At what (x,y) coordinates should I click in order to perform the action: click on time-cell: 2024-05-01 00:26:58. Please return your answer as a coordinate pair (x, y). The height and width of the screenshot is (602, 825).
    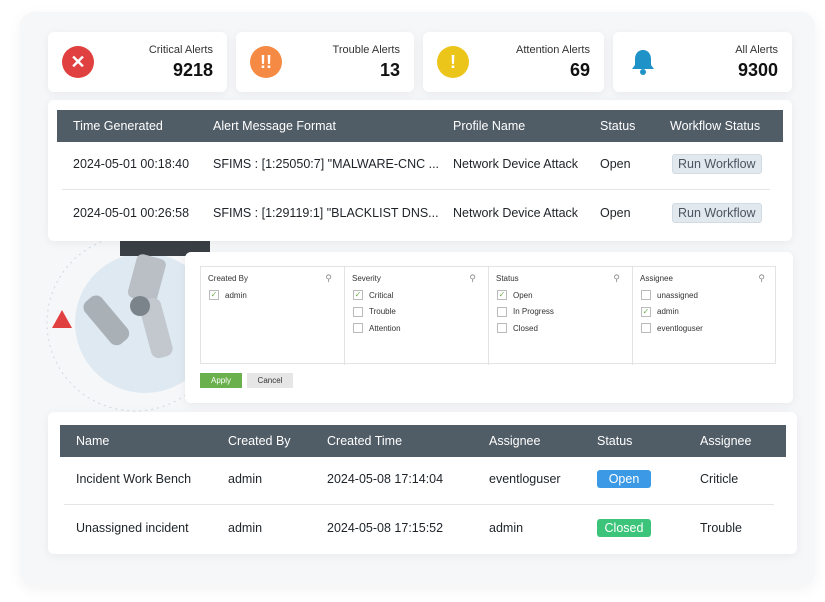
    Looking at the image, I should click on (131, 213).